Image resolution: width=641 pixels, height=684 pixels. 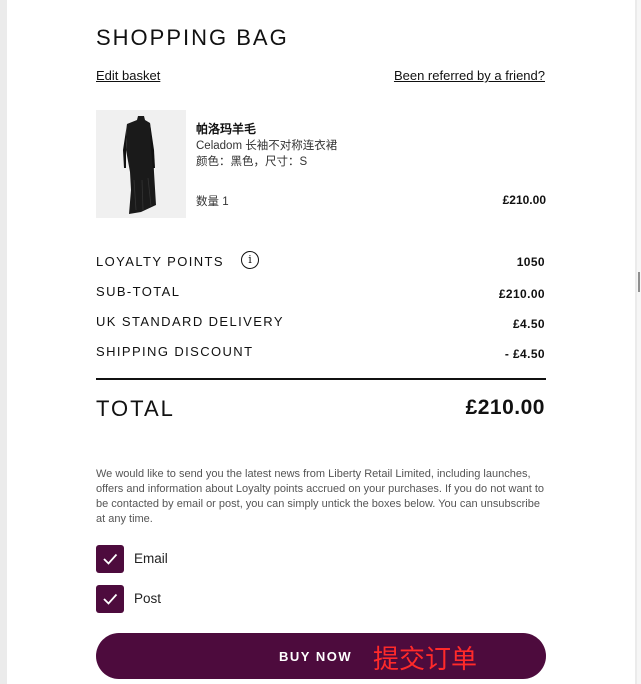 I want to click on loyalty-points-label: LOYALTY POINTS, so click(x=160, y=261).